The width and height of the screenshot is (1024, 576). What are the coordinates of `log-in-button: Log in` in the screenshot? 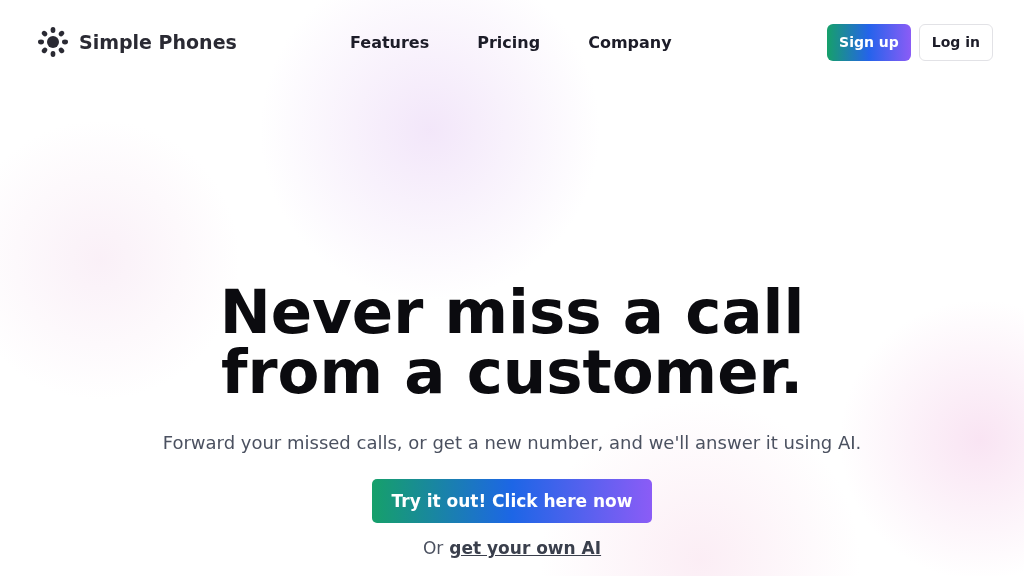 It's located at (955, 42).